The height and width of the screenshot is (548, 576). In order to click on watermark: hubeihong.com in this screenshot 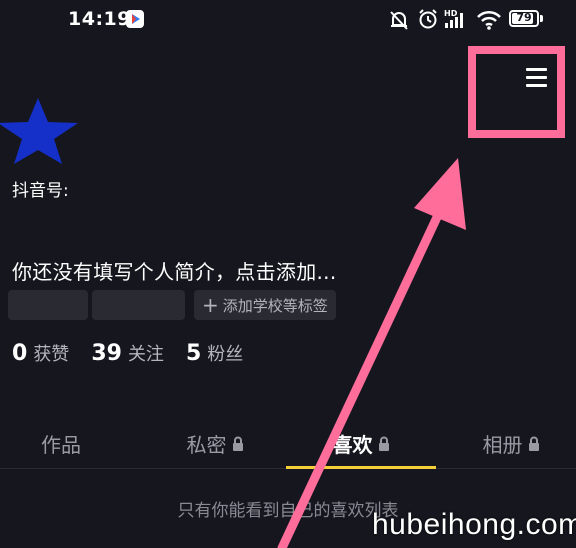, I will do `click(474, 524)`.